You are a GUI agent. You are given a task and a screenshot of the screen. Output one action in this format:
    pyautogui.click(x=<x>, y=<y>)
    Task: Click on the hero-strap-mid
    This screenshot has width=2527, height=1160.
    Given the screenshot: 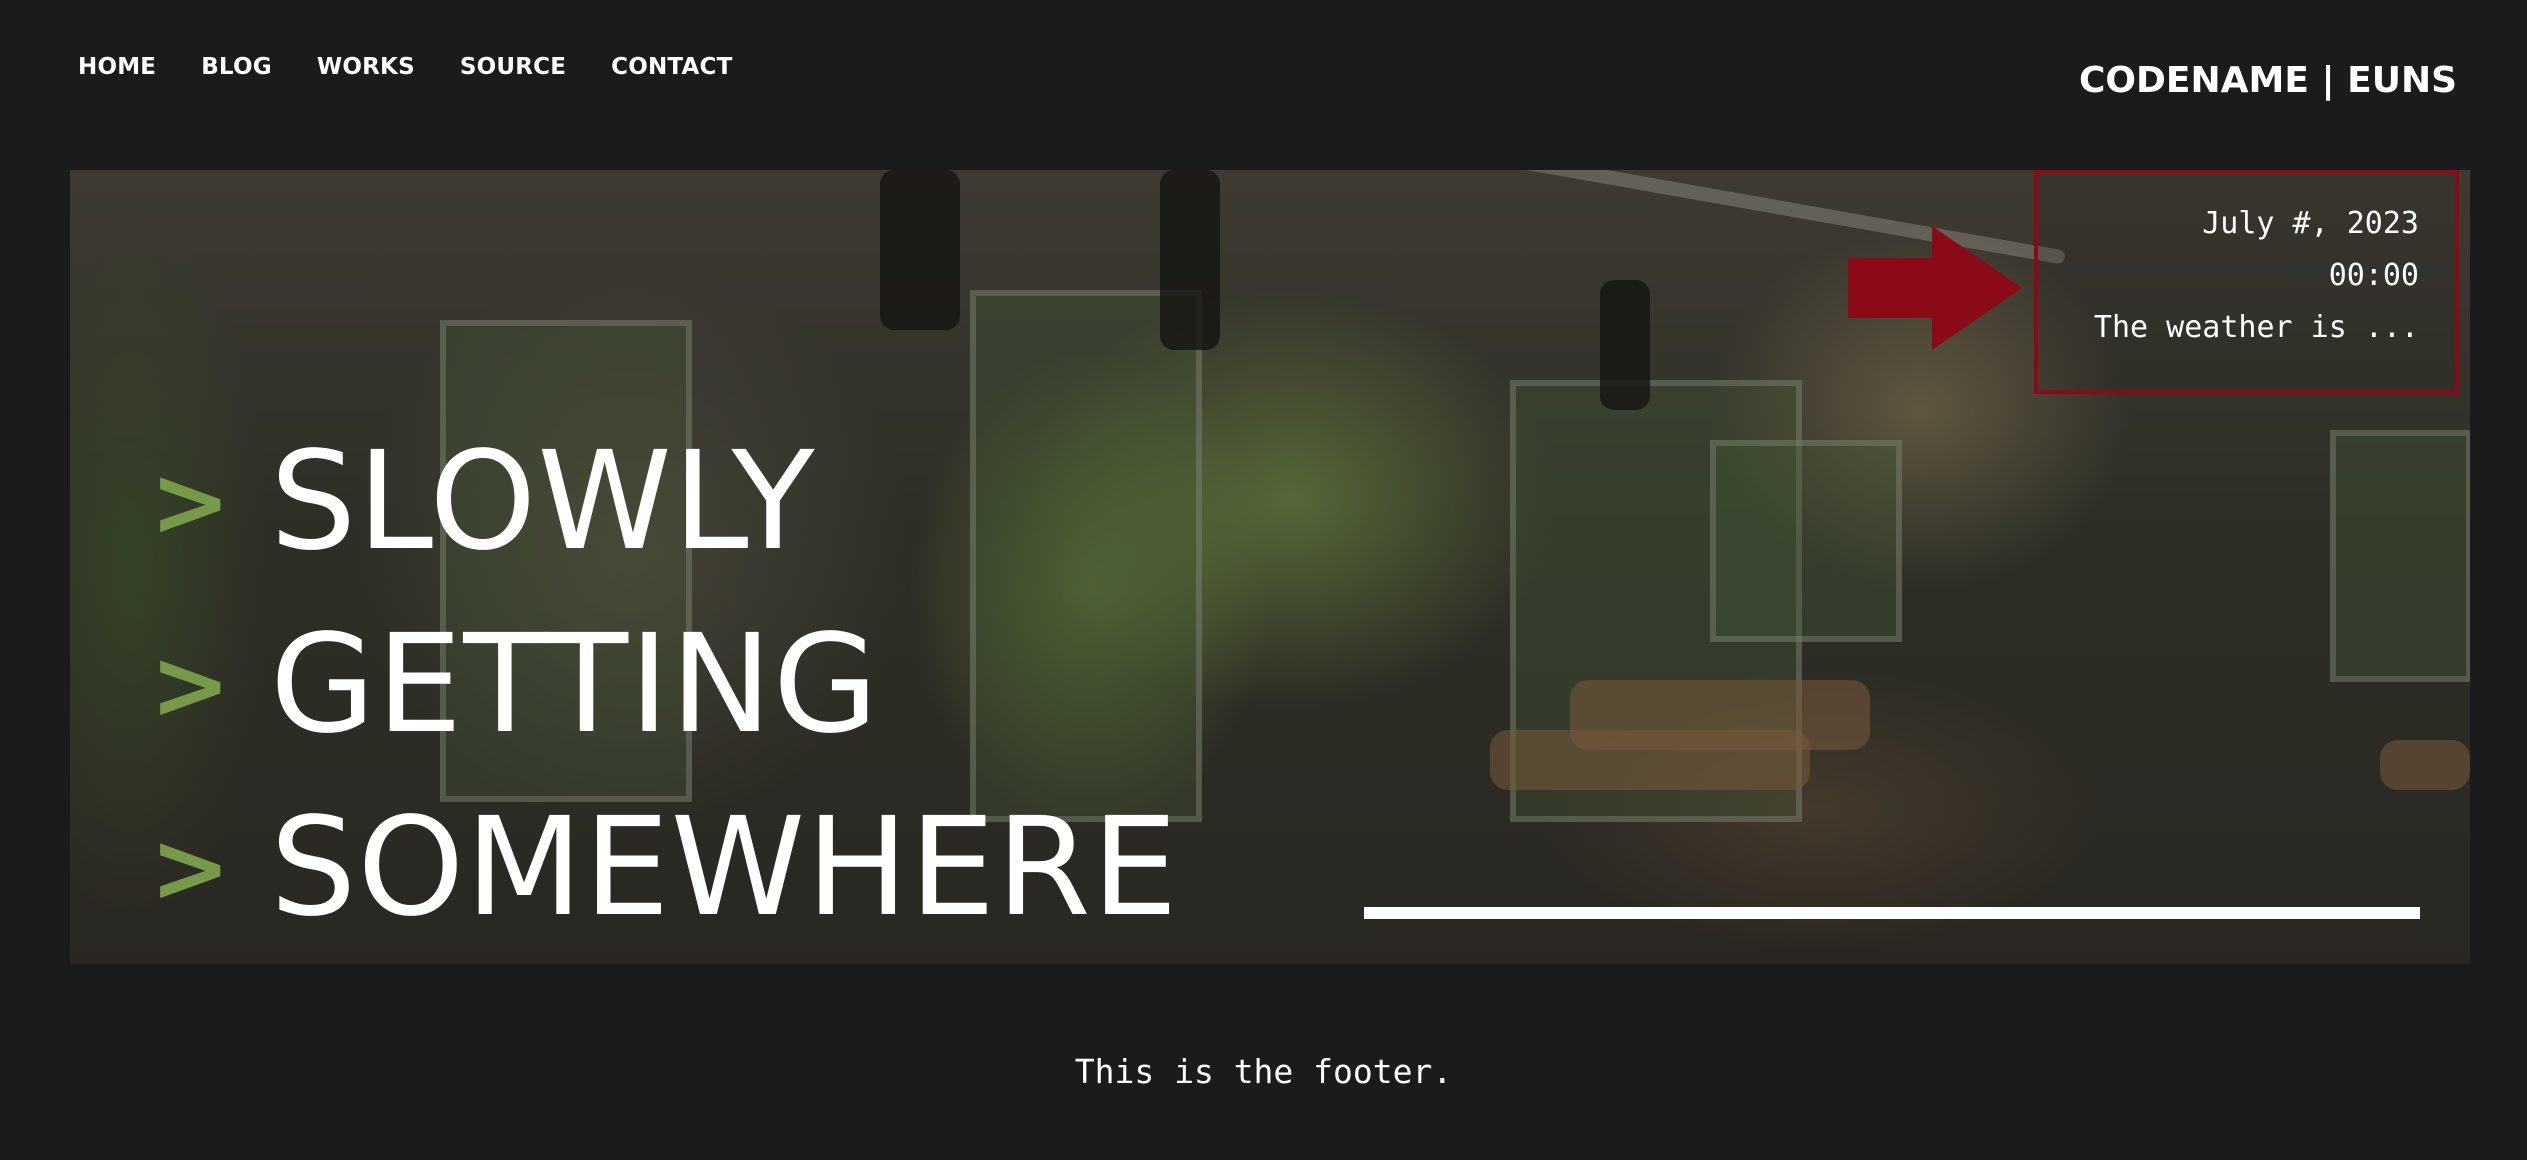 What is the action you would take?
    pyautogui.click(x=1190, y=260)
    